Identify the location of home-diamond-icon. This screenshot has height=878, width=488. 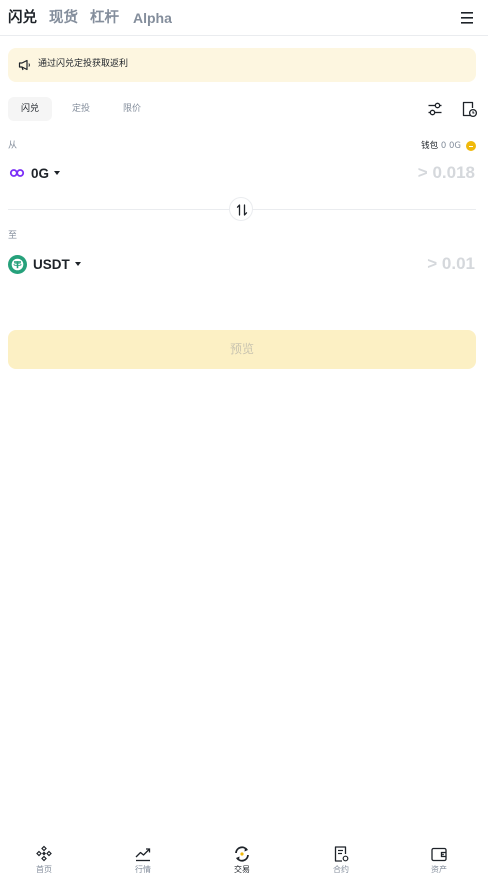
(44, 853).